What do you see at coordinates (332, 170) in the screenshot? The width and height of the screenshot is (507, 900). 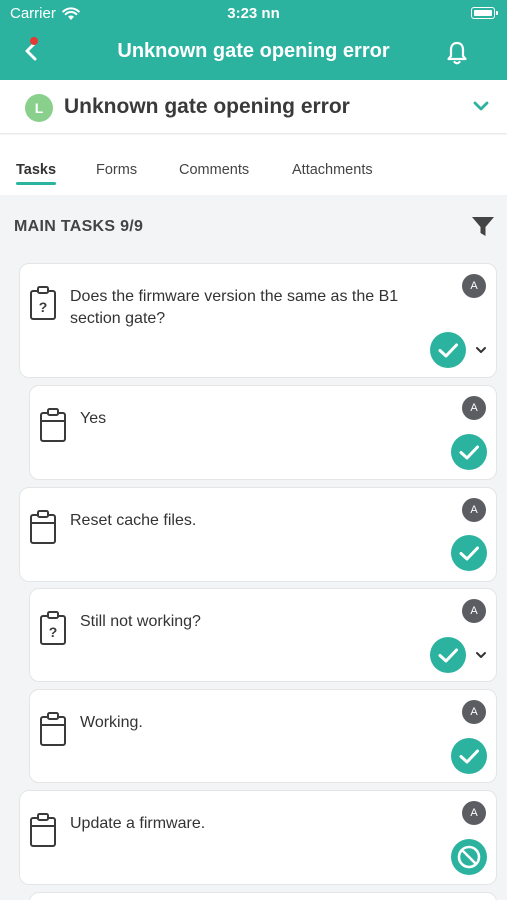 I see `tab-attachments: Attachments` at bounding box center [332, 170].